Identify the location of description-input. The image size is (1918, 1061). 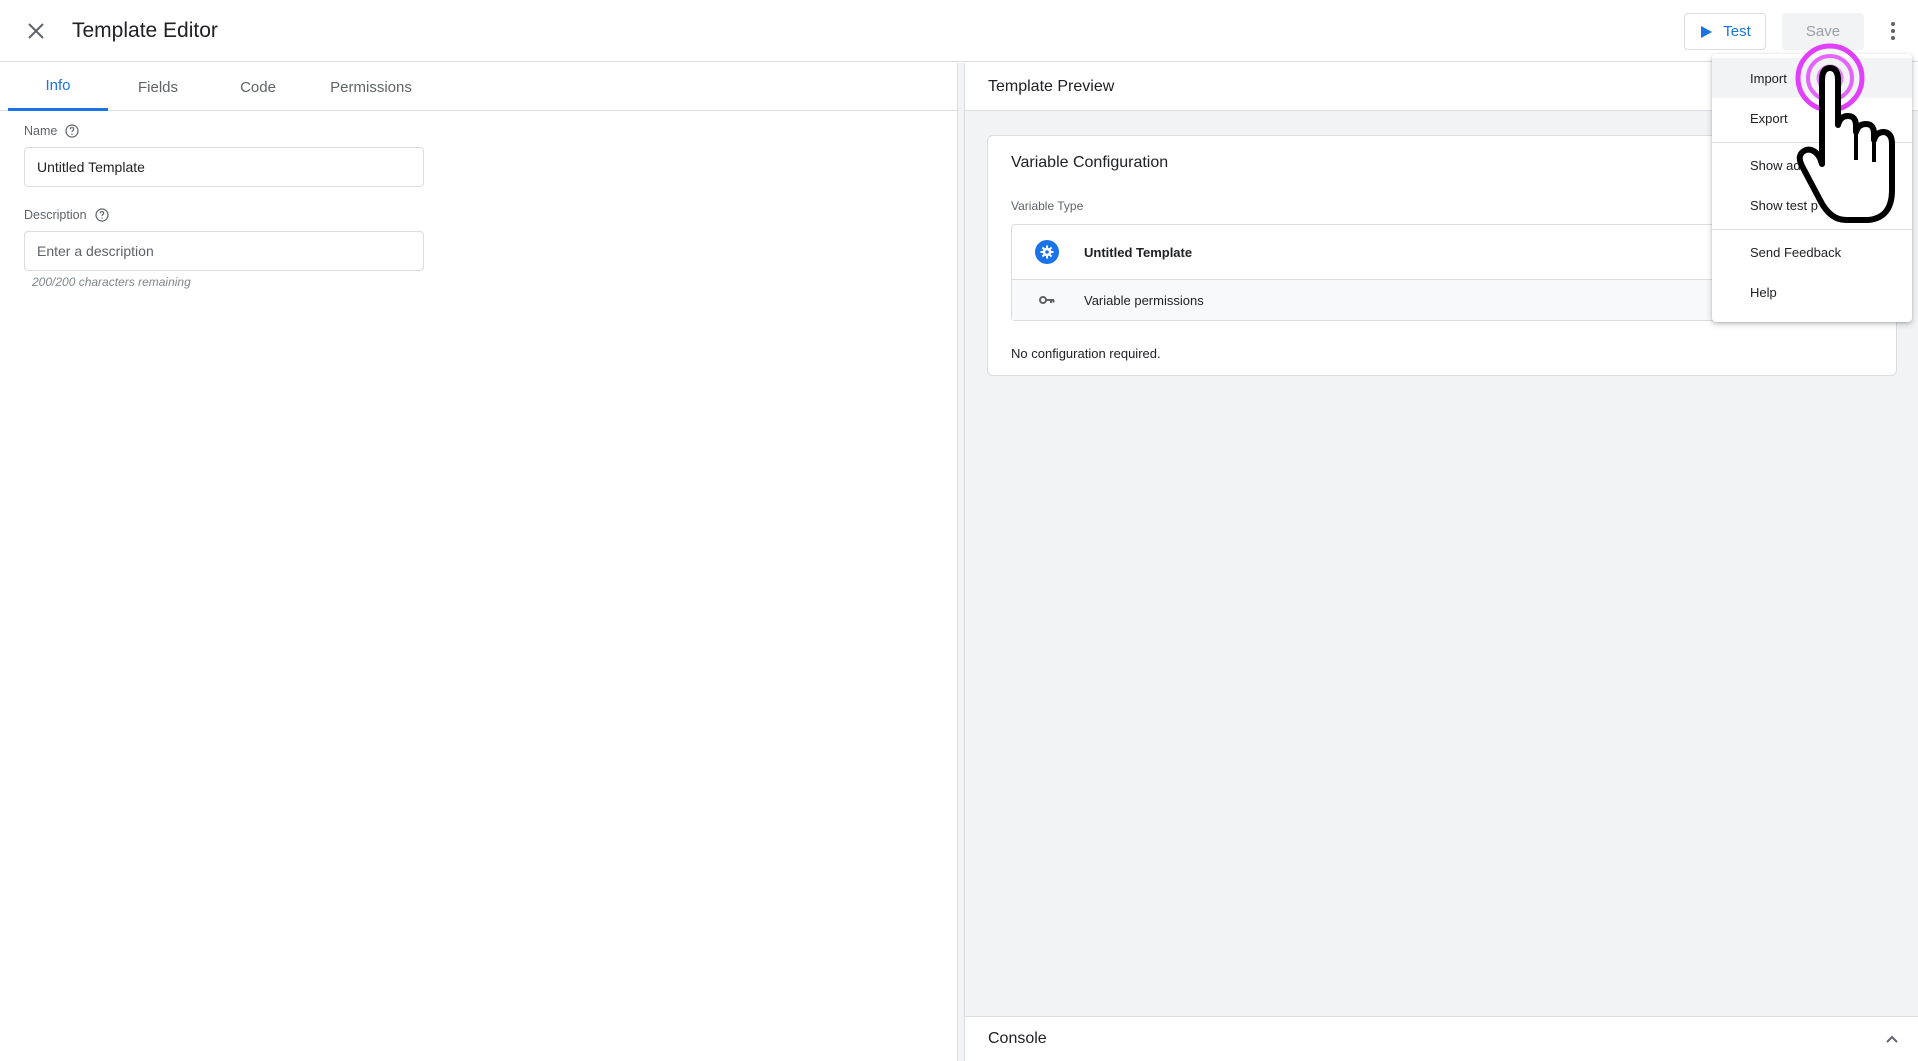
(224, 251).